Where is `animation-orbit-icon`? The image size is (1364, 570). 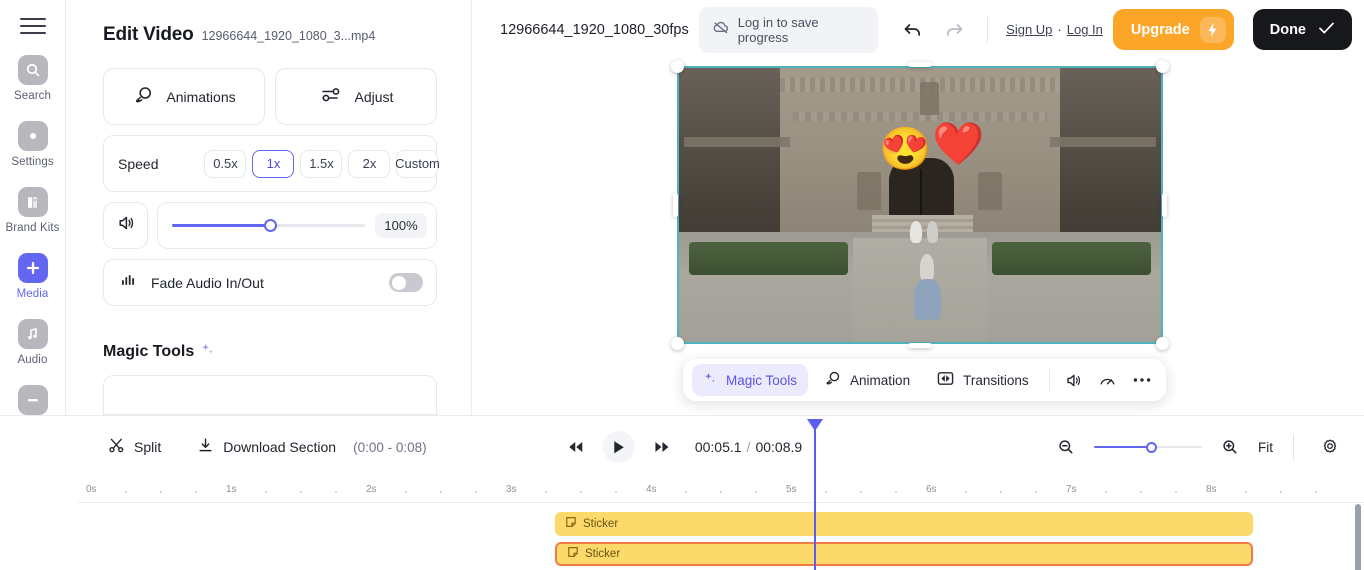
animation-orbit-icon is located at coordinates (832, 380).